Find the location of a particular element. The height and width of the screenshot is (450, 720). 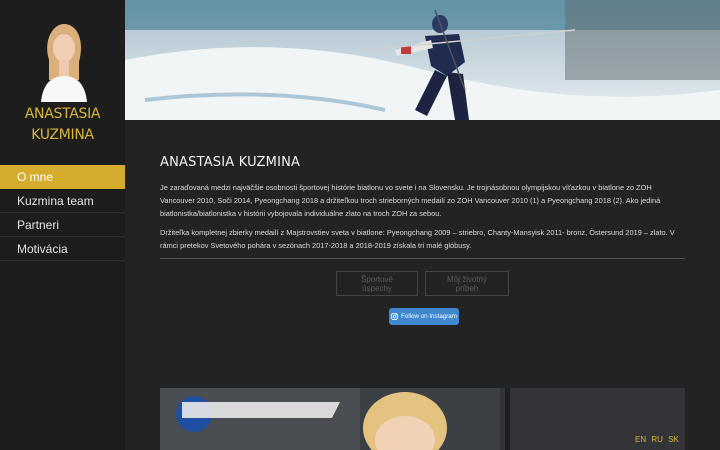

page-title: ANASTASIA KUZMINA is located at coordinates (230, 162).